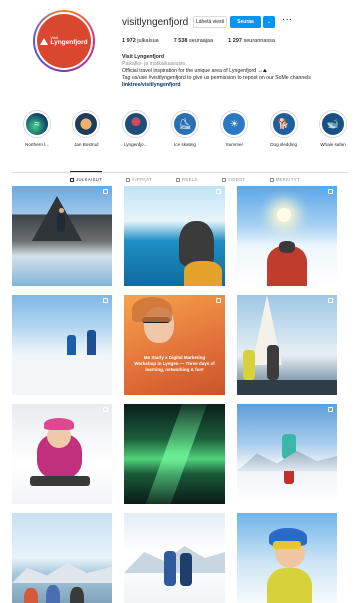 This screenshot has height=603, width=360. Describe the element at coordinates (86, 177) in the screenshot. I see `tab-posts: JULKAISUT` at that location.